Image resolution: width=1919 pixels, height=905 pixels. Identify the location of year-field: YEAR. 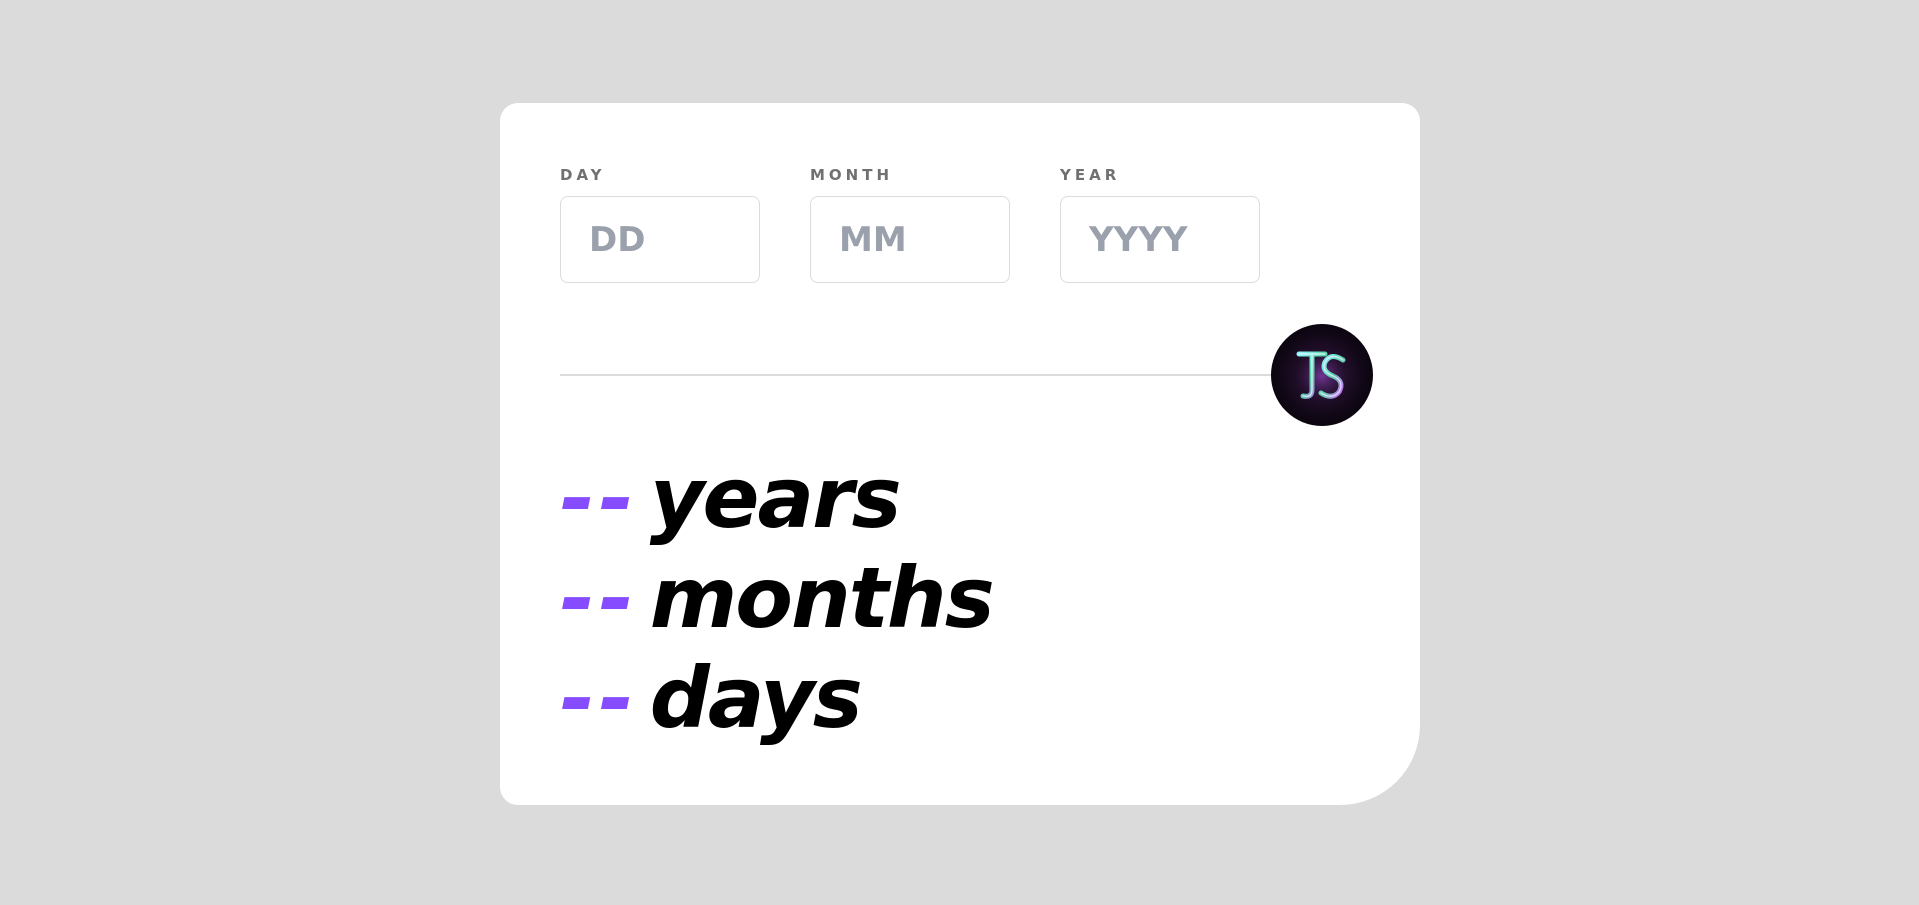
(1160, 224).